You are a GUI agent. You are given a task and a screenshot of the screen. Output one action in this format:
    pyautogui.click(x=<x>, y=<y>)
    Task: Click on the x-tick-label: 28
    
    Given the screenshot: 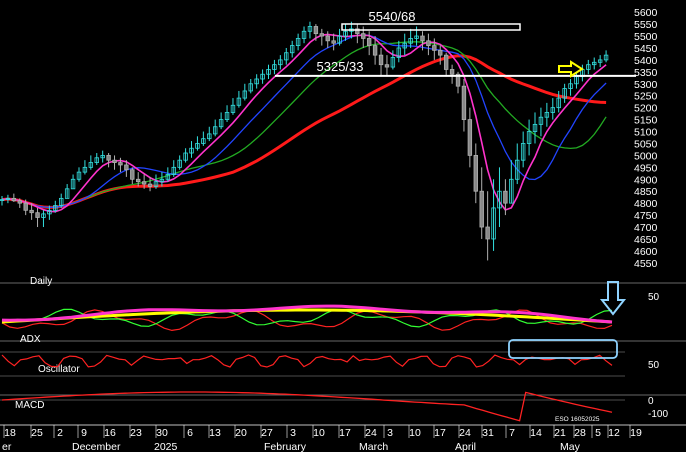 What is the action you would take?
    pyautogui.click(x=580, y=433)
    